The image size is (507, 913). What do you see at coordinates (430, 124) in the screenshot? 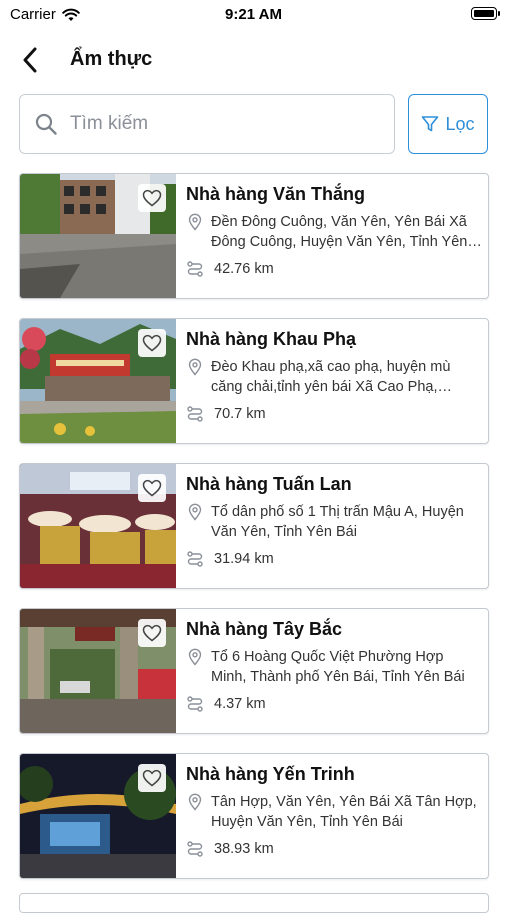
I see `filter-icon` at bounding box center [430, 124].